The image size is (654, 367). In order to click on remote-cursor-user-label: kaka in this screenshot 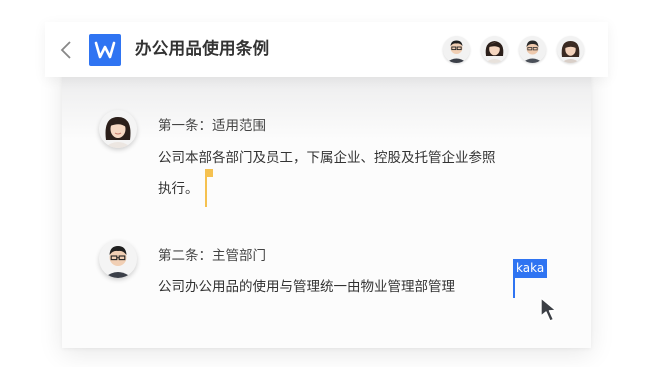, I will do `click(530, 268)`.